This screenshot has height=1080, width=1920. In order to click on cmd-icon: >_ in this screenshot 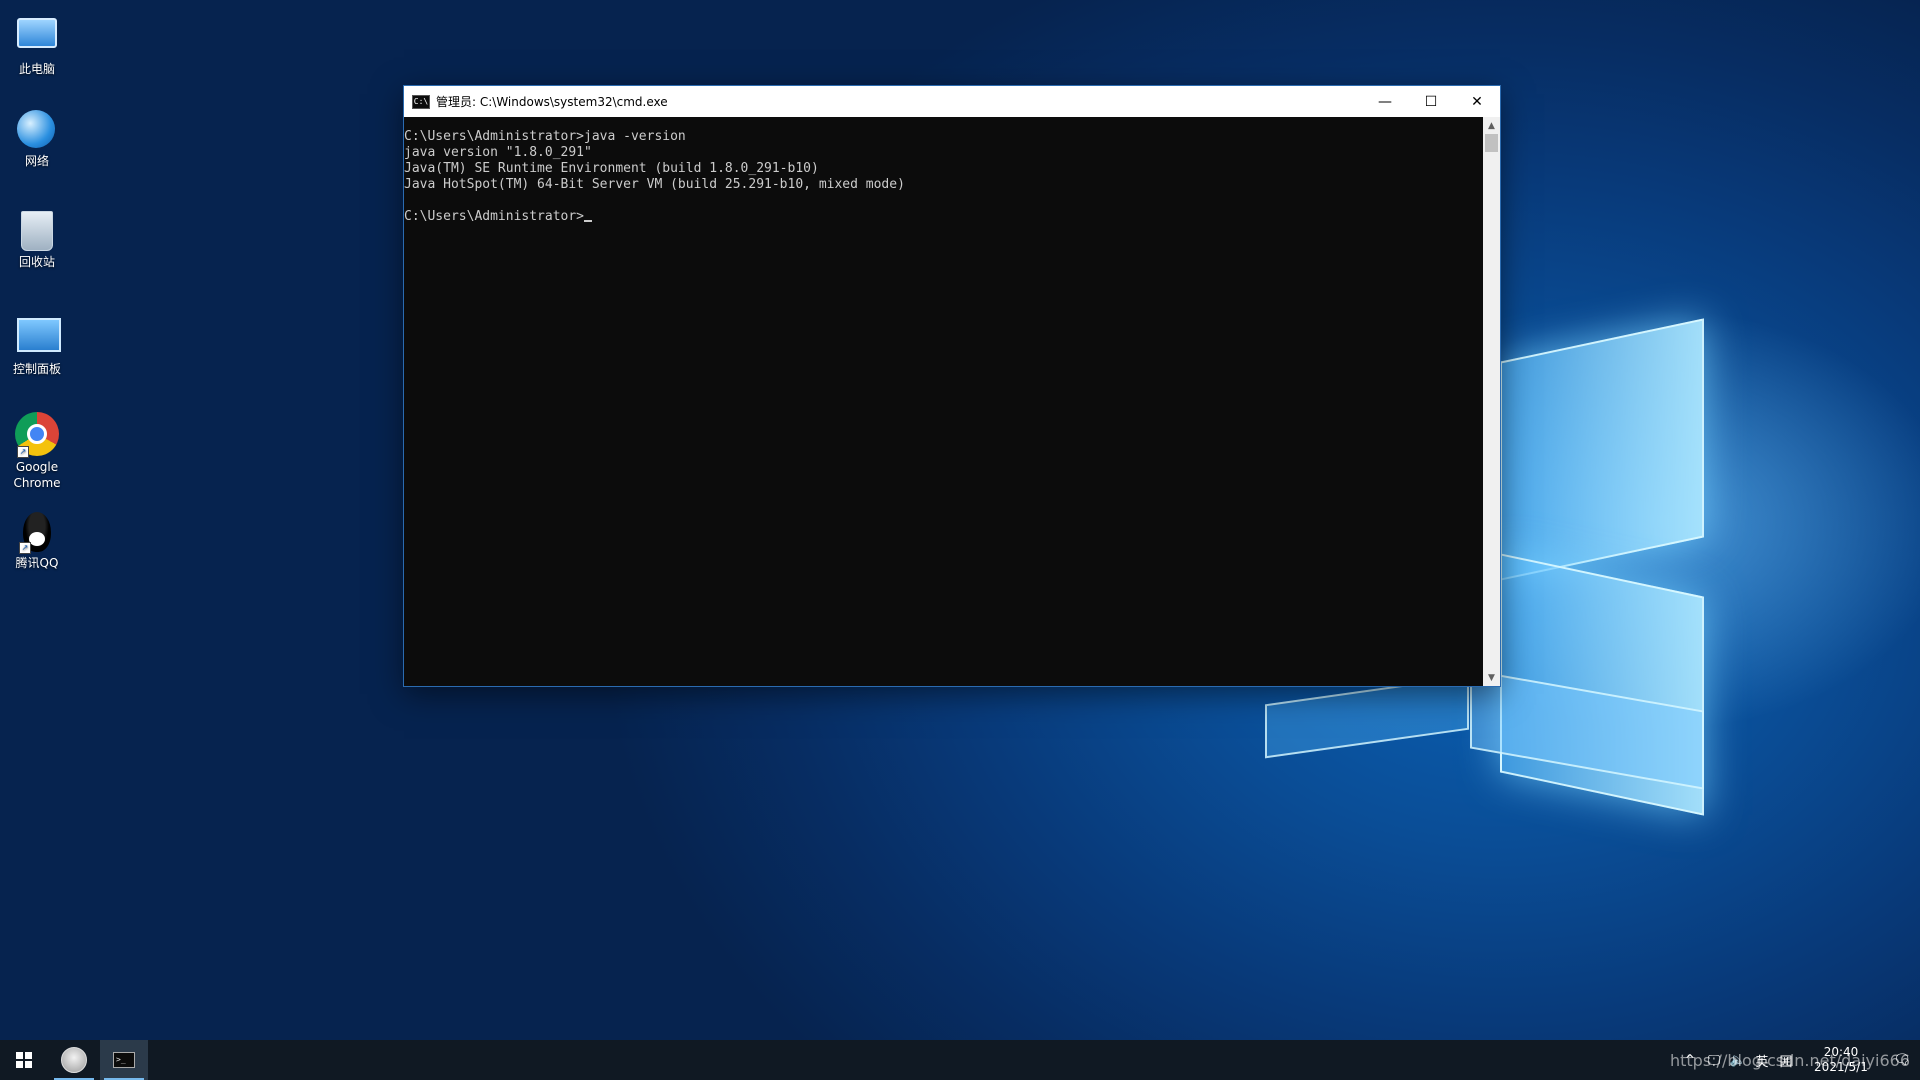, I will do `click(124, 1060)`.